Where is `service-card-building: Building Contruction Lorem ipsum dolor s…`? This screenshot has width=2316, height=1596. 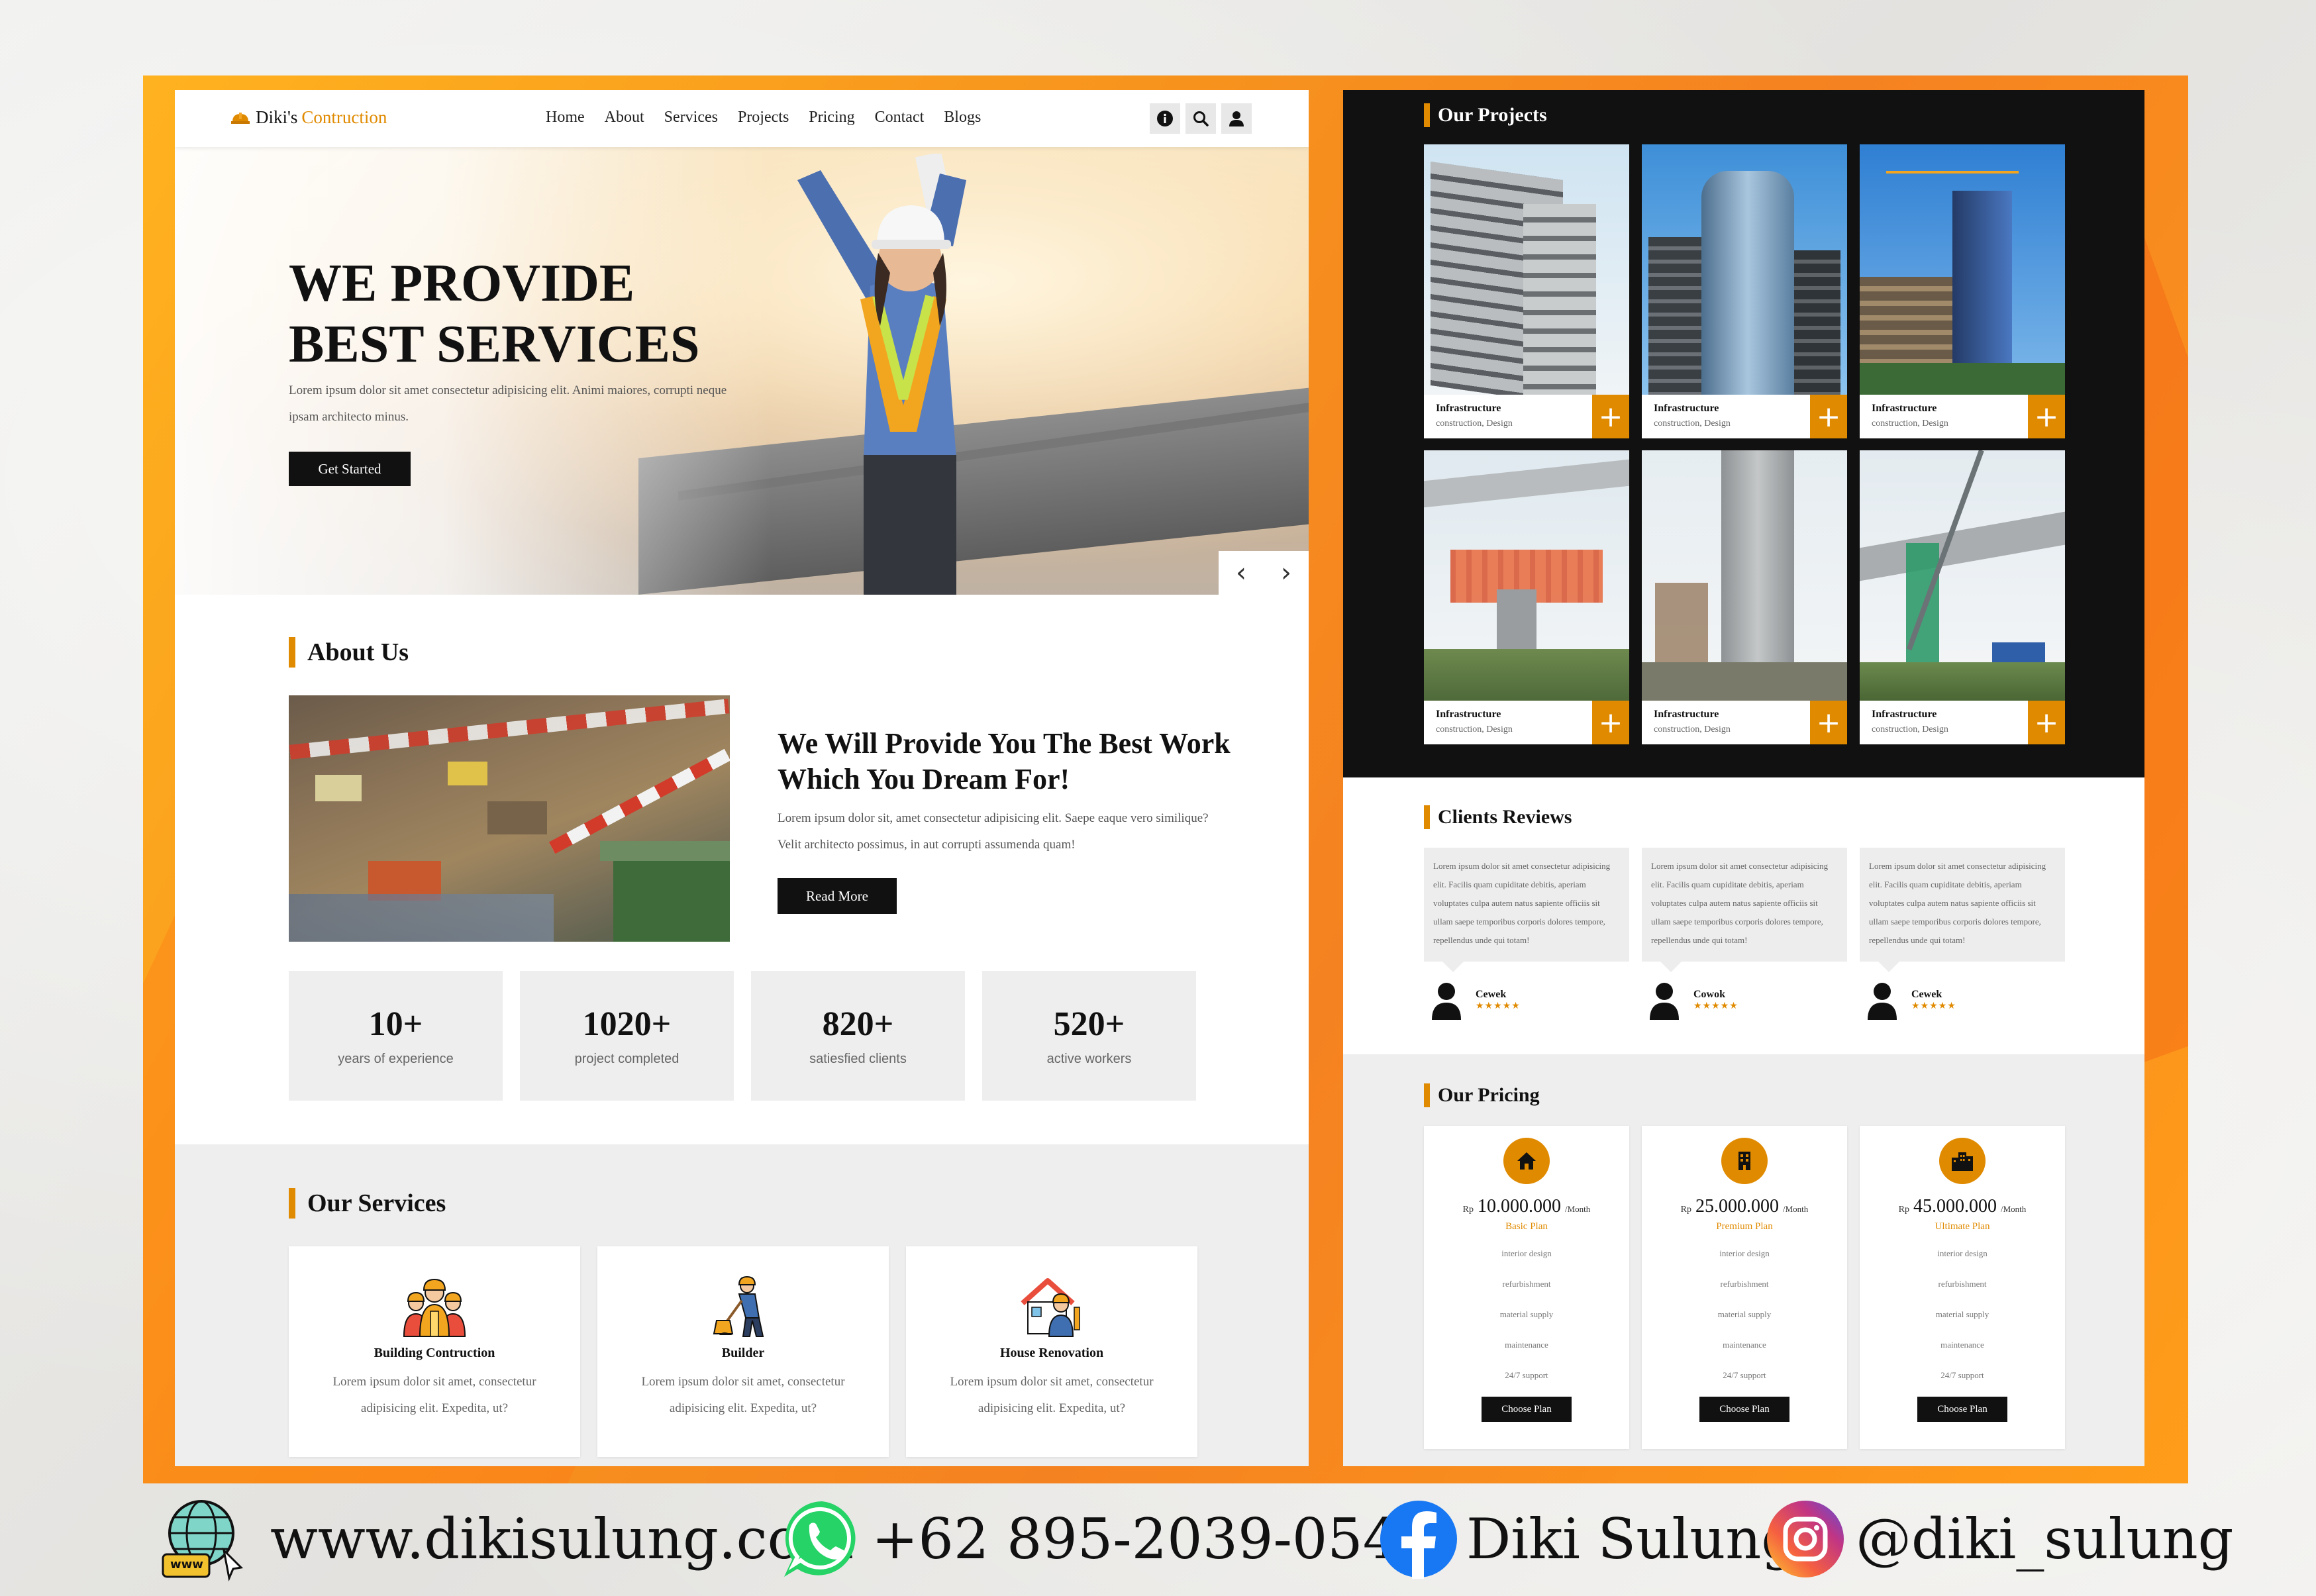
service-card-building: Building Contruction Lorem ipsum dolor s… is located at coordinates (434, 1351).